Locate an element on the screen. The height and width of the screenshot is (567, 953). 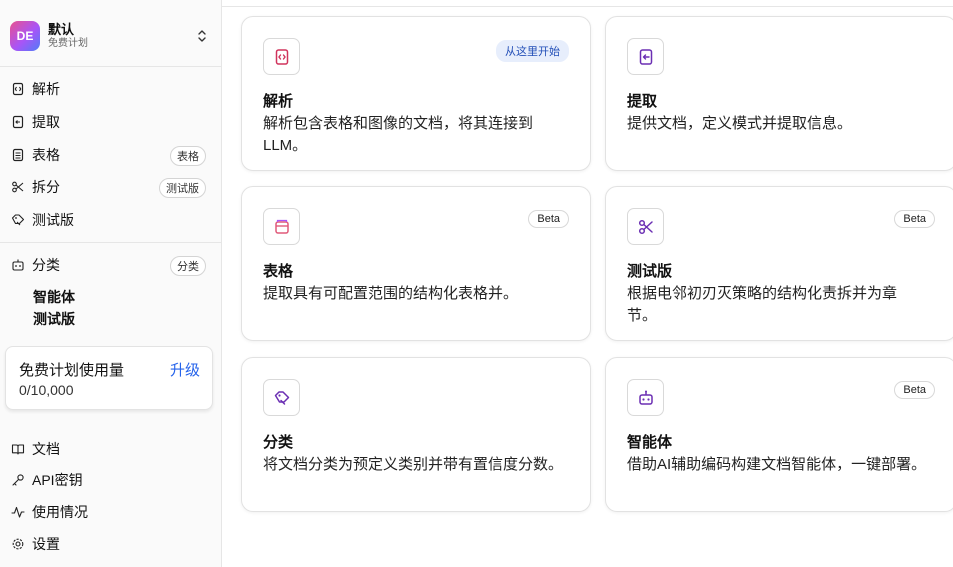
card-title: 分类 is located at coordinates (278, 442).